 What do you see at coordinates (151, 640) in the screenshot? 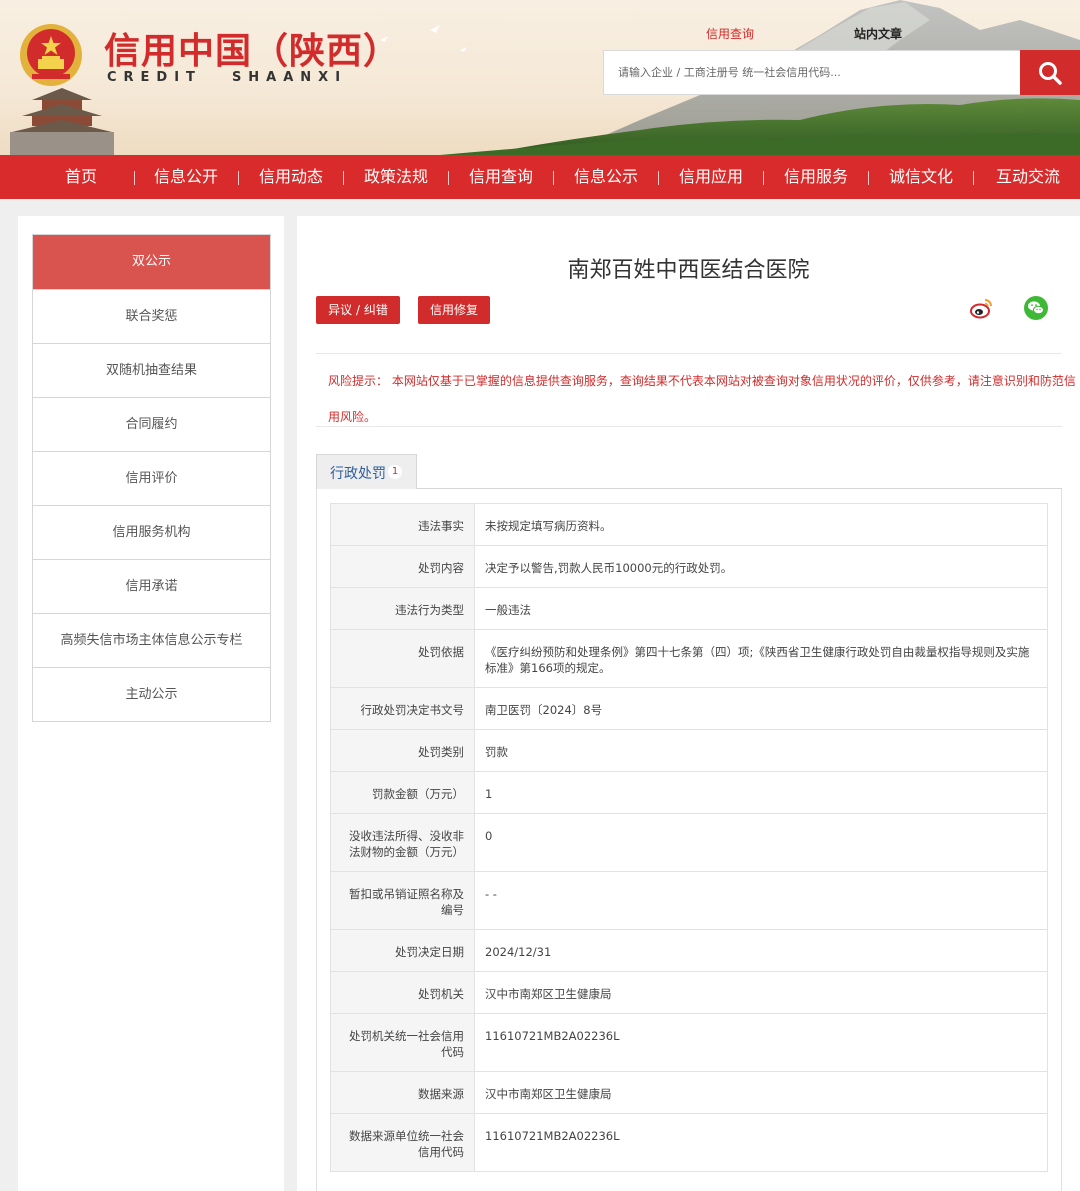
I see `sidebar-item-dishonest-entities: 高频失信市场主体信息公示专栏` at bounding box center [151, 640].